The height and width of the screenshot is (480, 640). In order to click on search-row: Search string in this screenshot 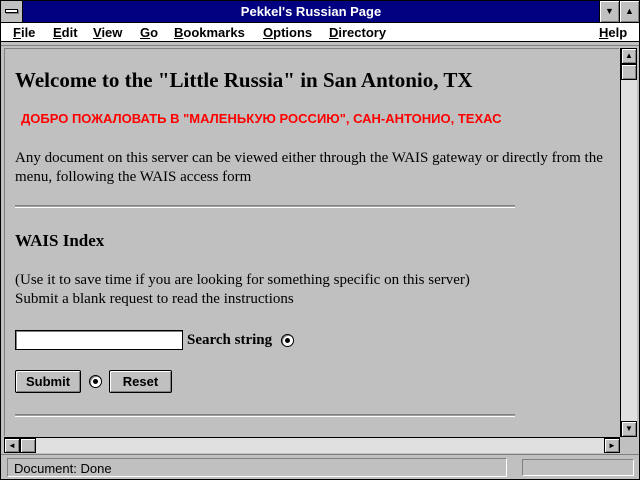, I will do `click(312, 341)`.